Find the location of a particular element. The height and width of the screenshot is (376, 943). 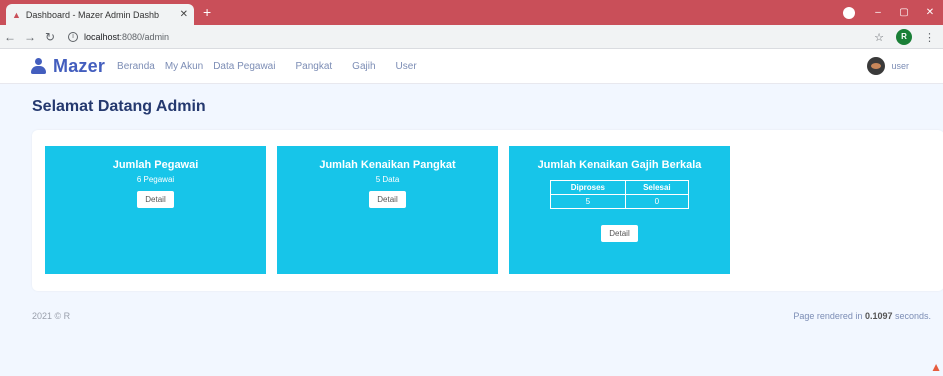

footer-copyright: 2021 © R is located at coordinates (51, 316).